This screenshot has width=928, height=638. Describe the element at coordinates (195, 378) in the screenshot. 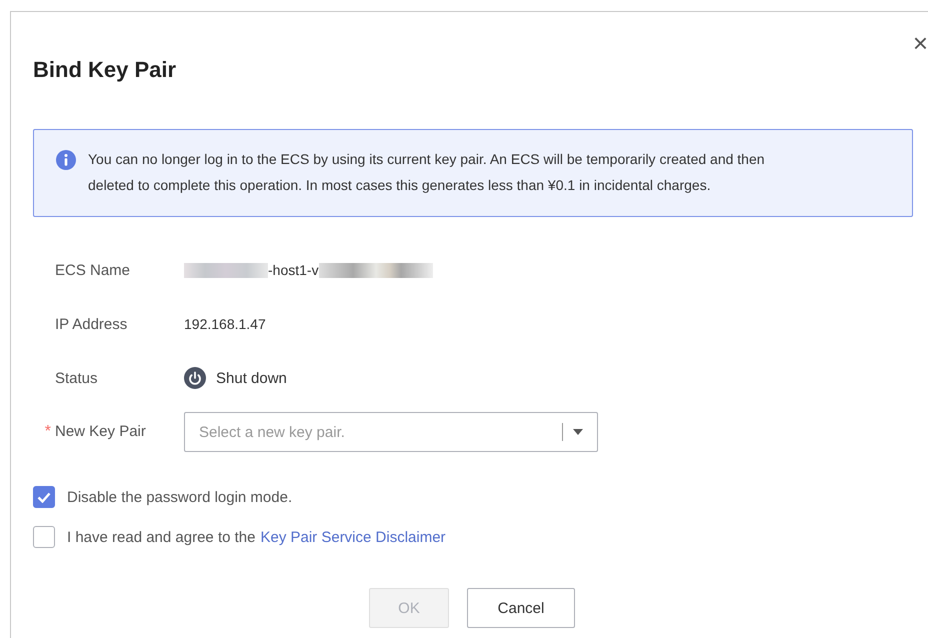

I see `power-icon` at that location.